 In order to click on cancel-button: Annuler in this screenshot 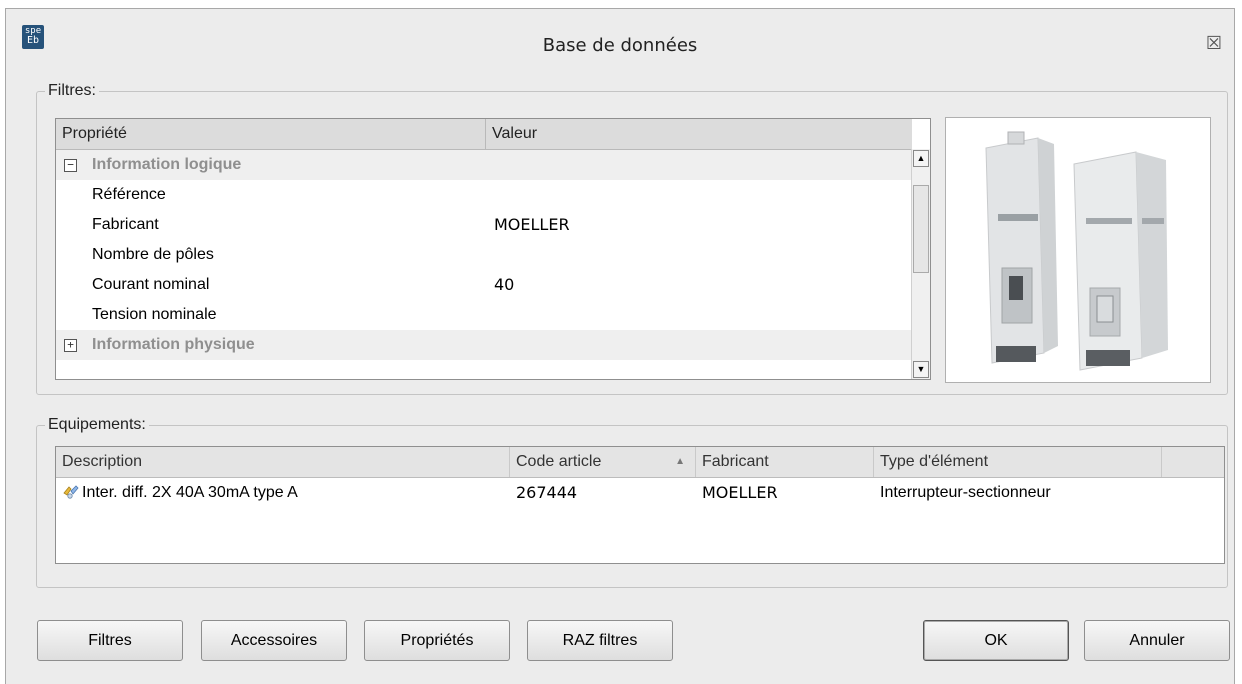, I will do `click(1157, 640)`.